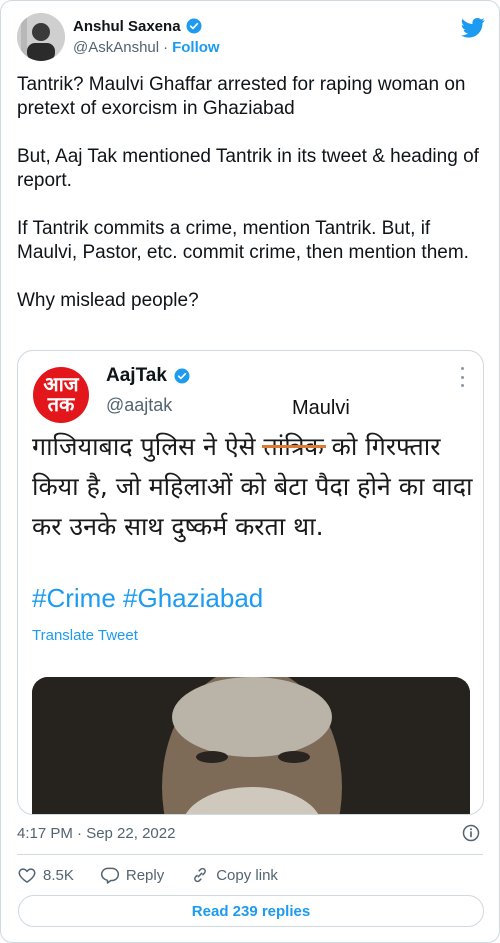 This screenshot has width=500, height=943. I want to click on strike-line, so click(293, 446).